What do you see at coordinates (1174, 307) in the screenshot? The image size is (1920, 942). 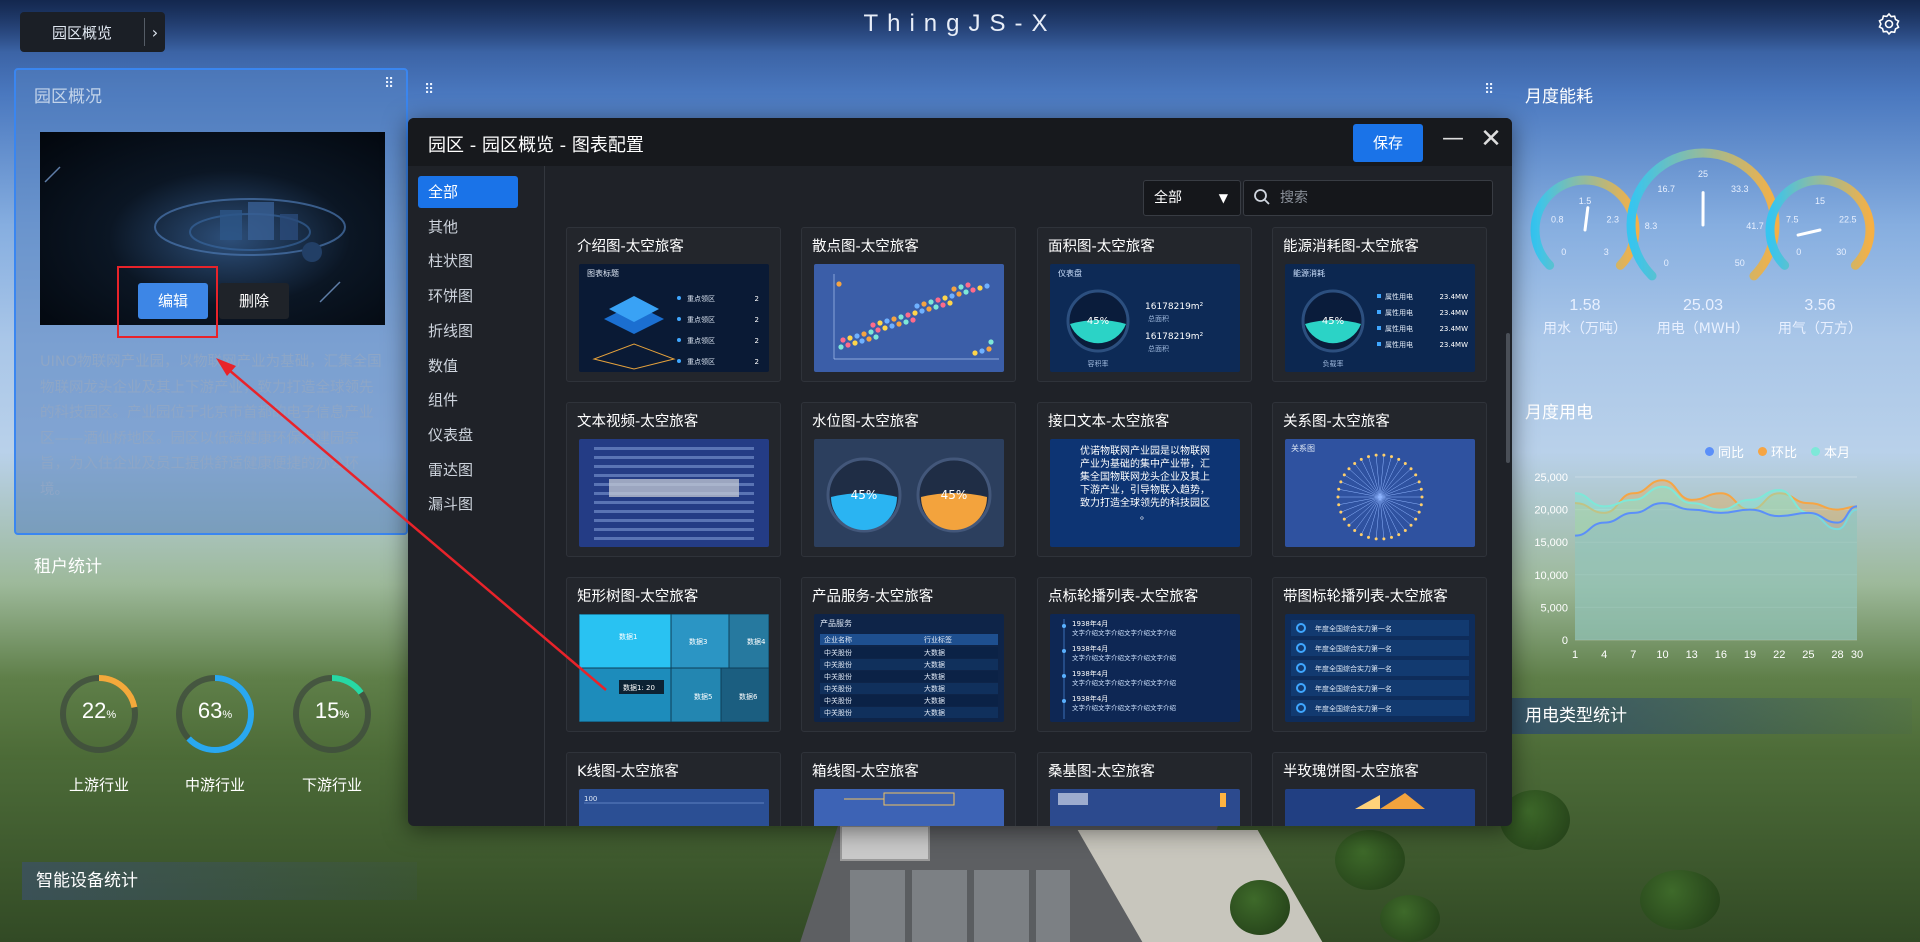 I see `preview-text: 16178219m²` at bounding box center [1174, 307].